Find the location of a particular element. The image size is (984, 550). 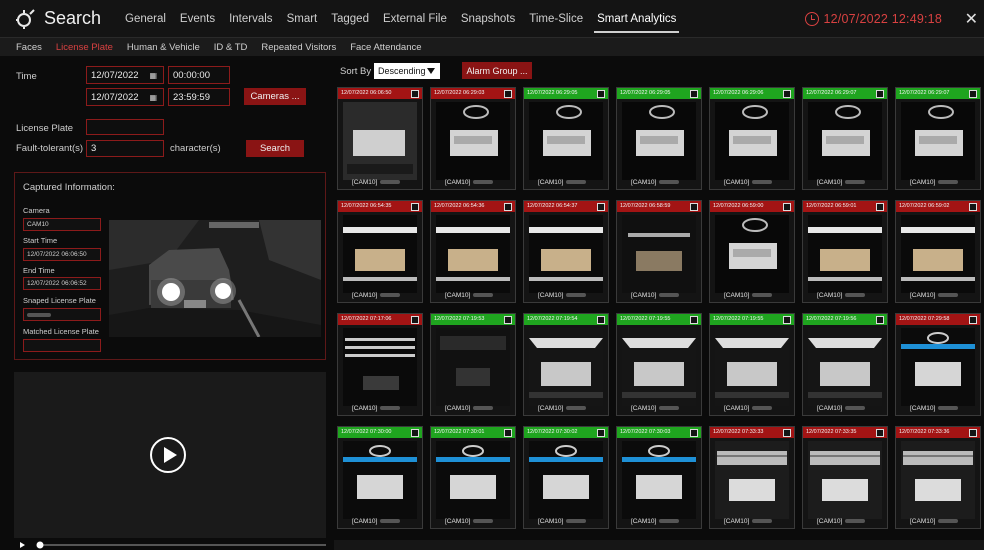

progress-handle is located at coordinates (40, 545).